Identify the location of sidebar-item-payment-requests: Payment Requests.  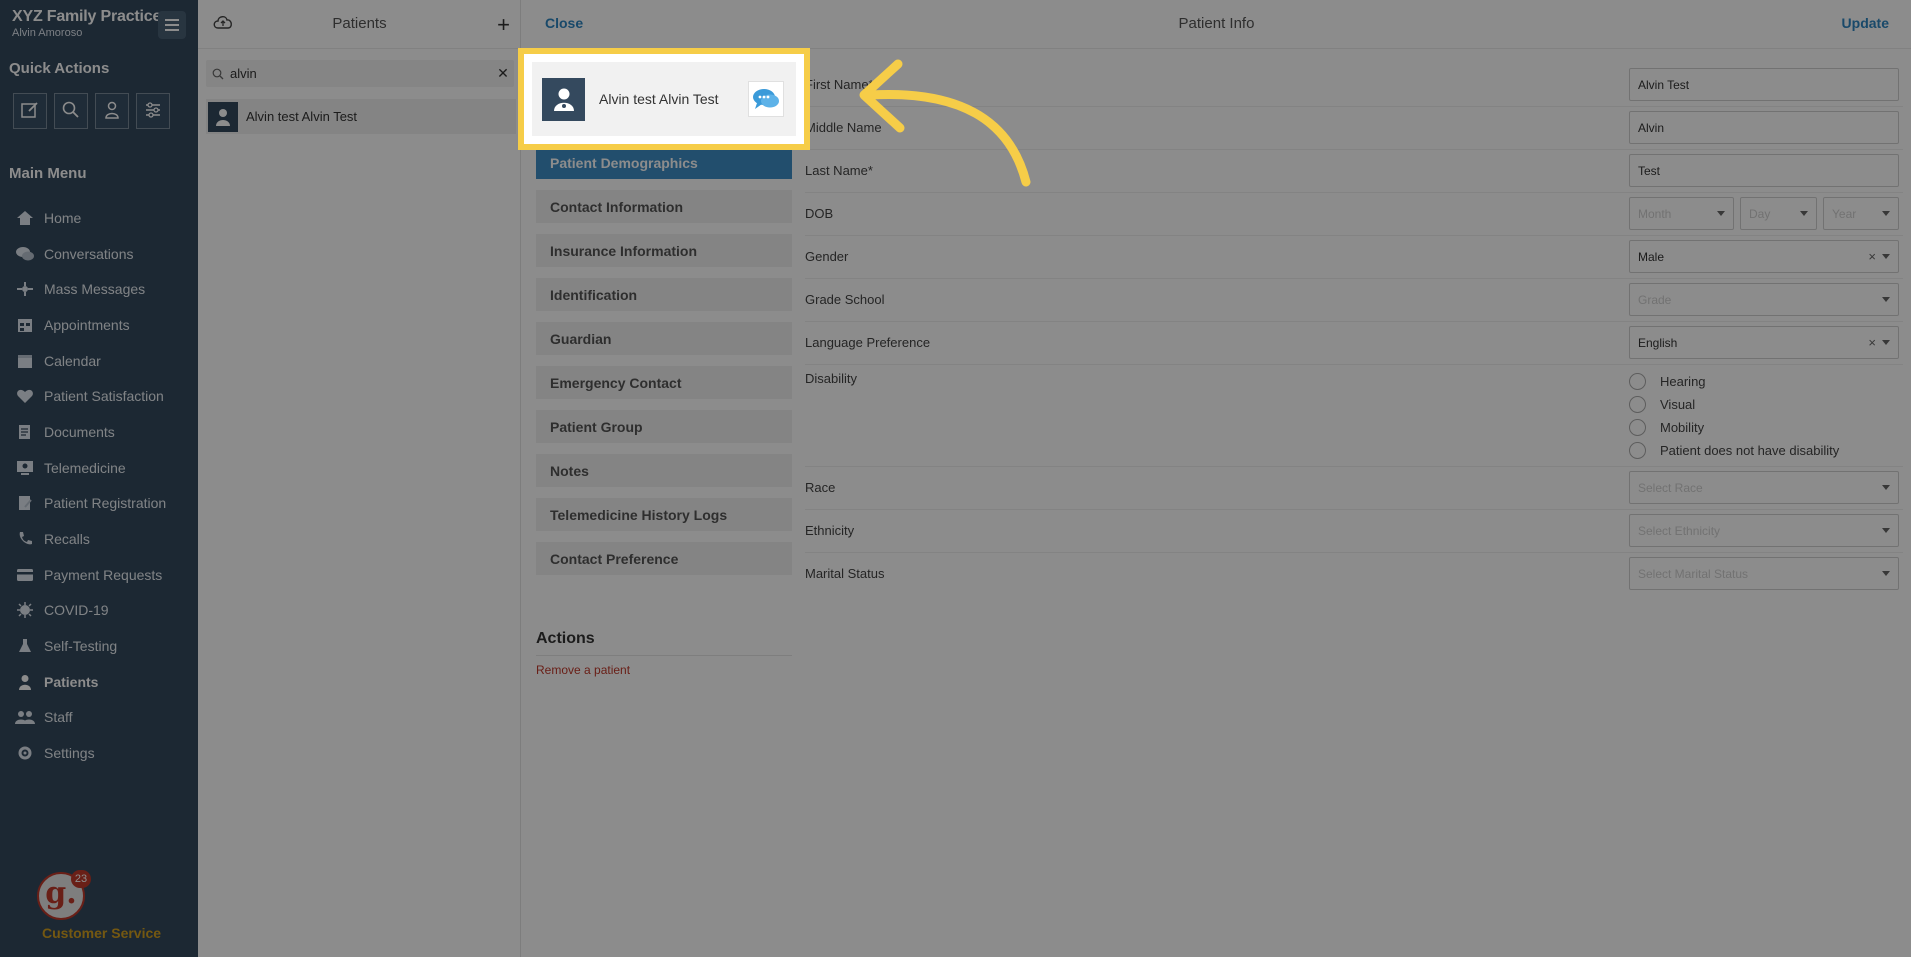
(99, 575).